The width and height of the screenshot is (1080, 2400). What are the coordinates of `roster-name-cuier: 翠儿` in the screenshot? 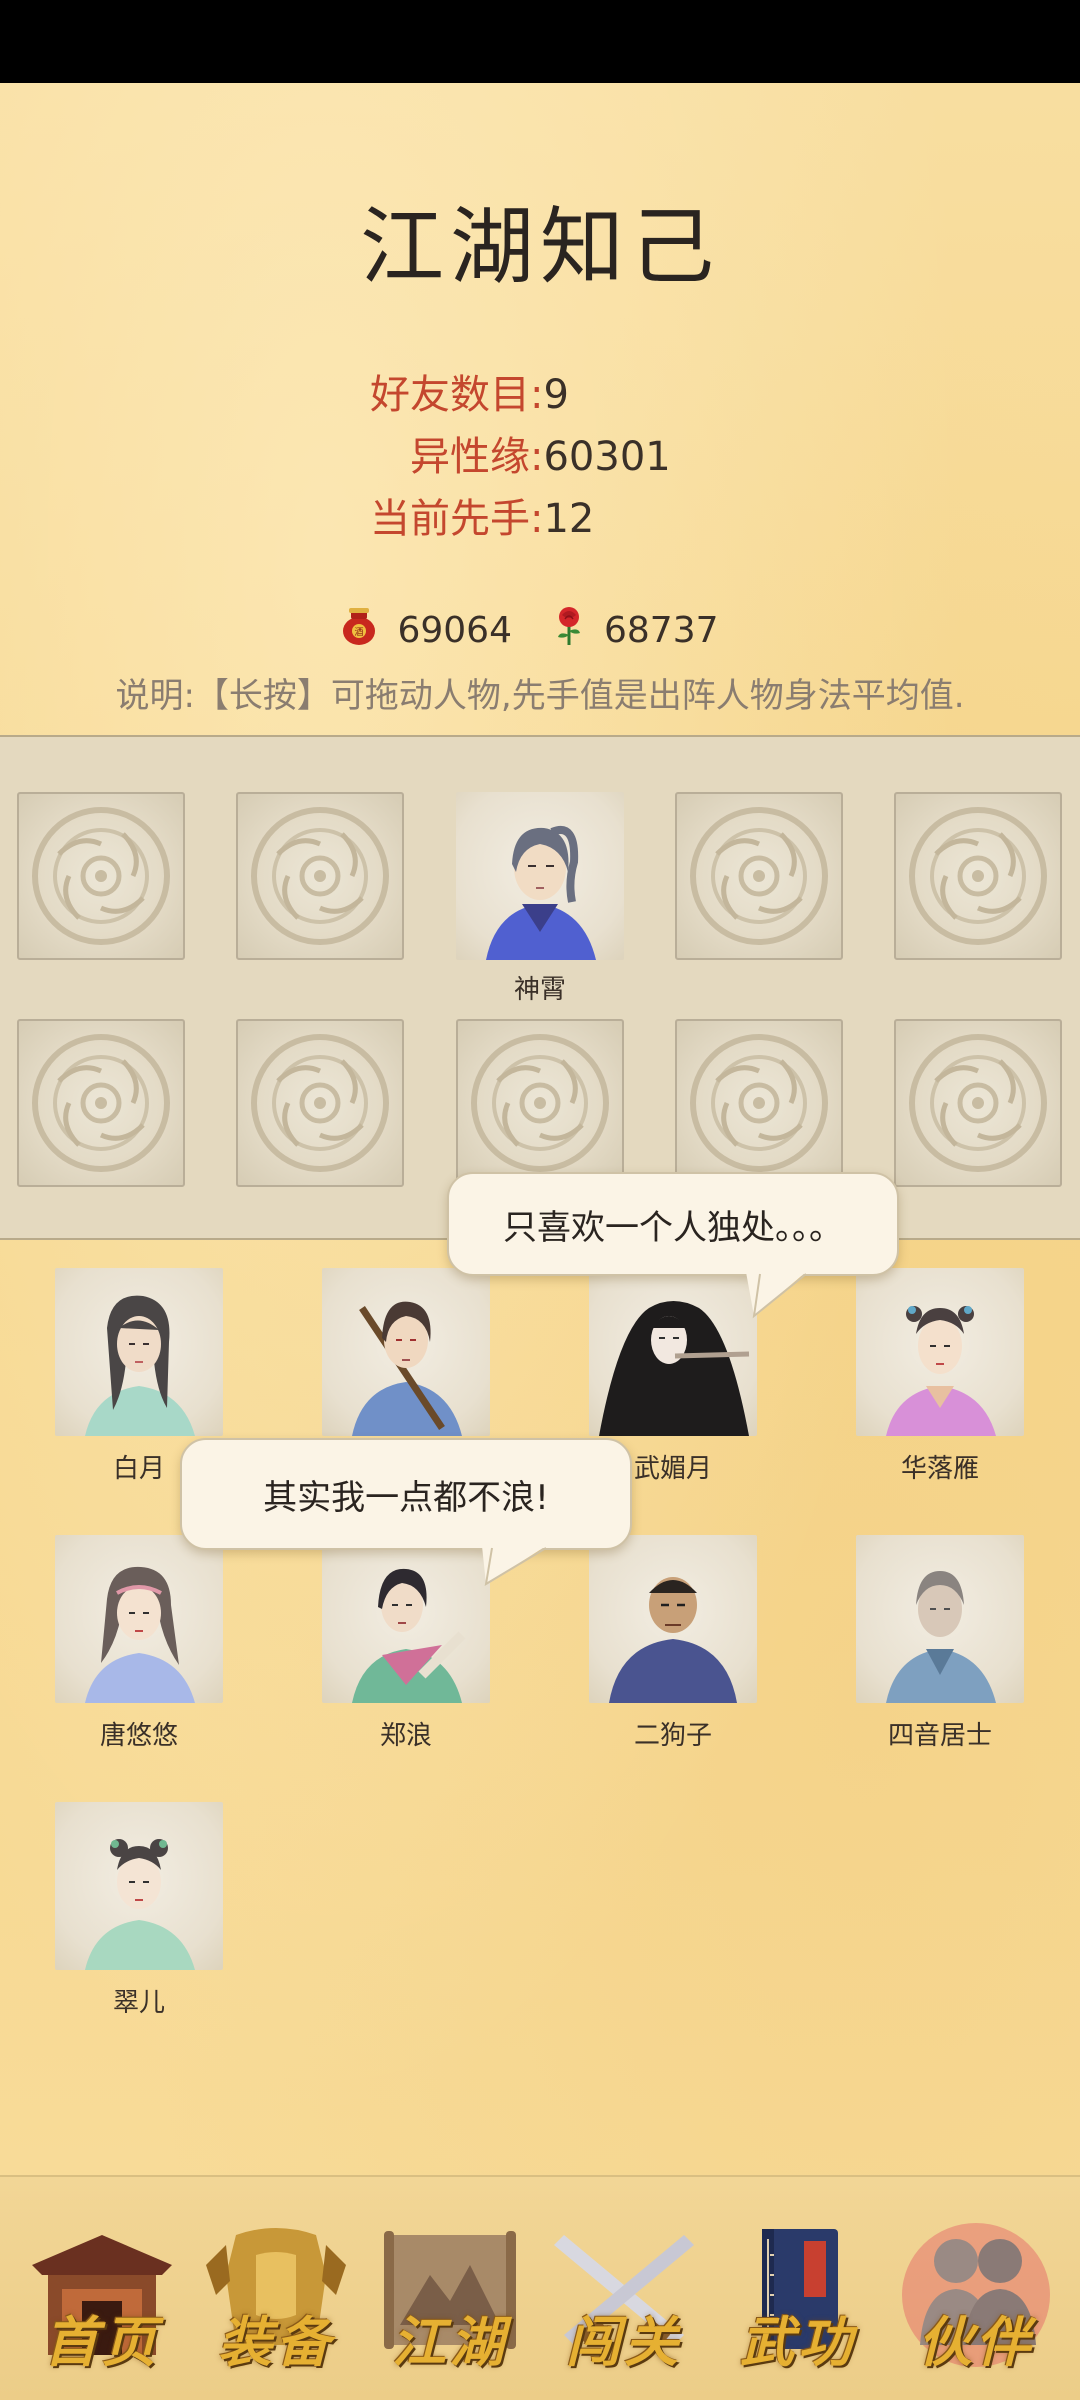 It's located at (138, 2003).